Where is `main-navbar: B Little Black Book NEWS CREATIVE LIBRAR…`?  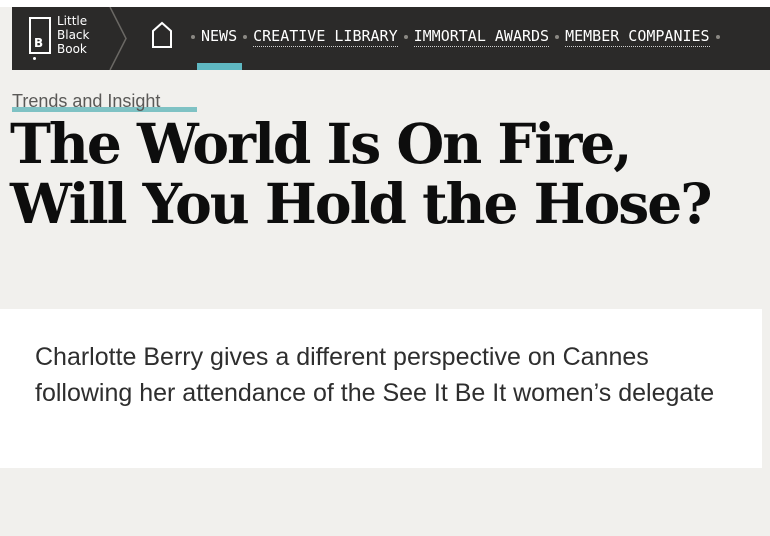
main-navbar: B Little Black Book NEWS CREATIVE LIBRAR… is located at coordinates (391, 38).